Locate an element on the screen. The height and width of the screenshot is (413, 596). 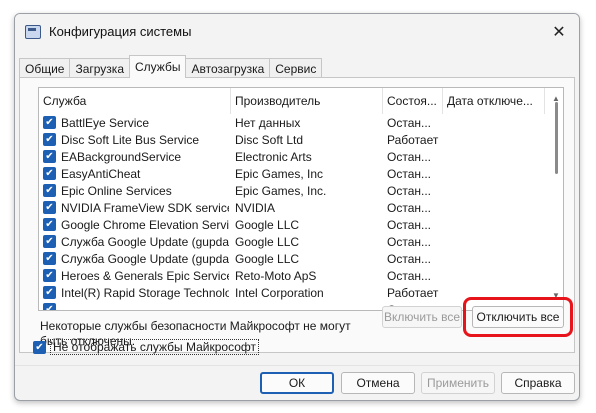
enable-all-button: Включить все is located at coordinates (422, 317).